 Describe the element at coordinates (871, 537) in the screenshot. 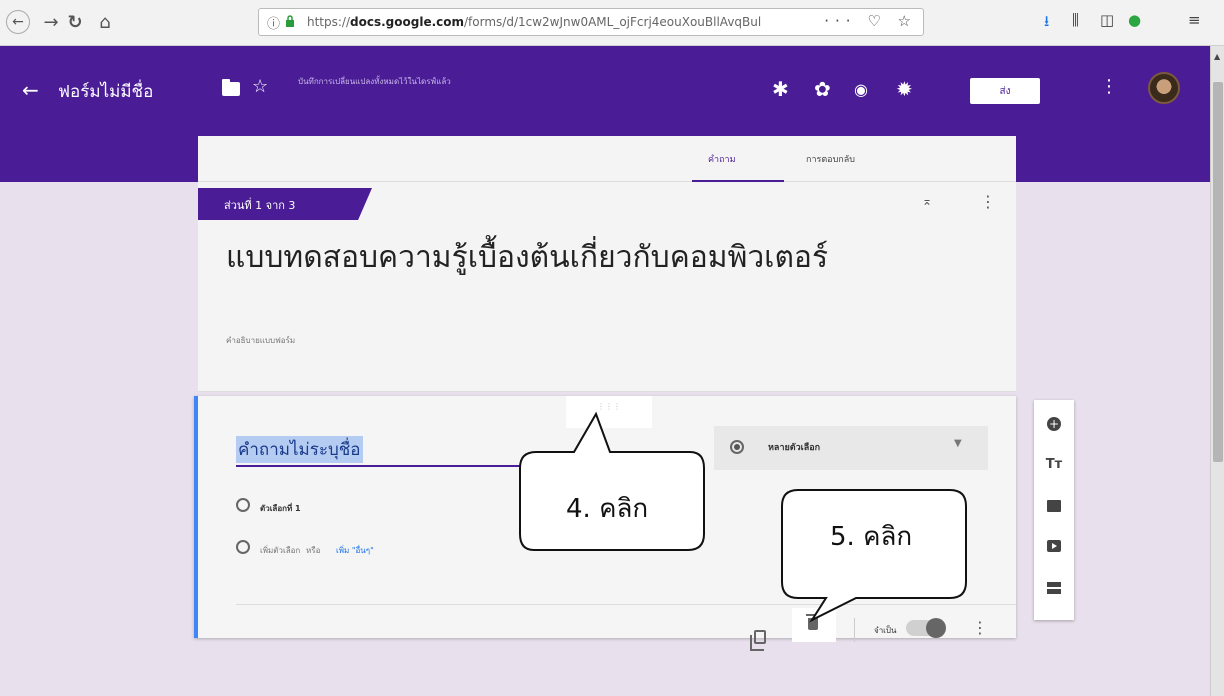

I see `callout-step-5-label: 5. คลิก` at that location.